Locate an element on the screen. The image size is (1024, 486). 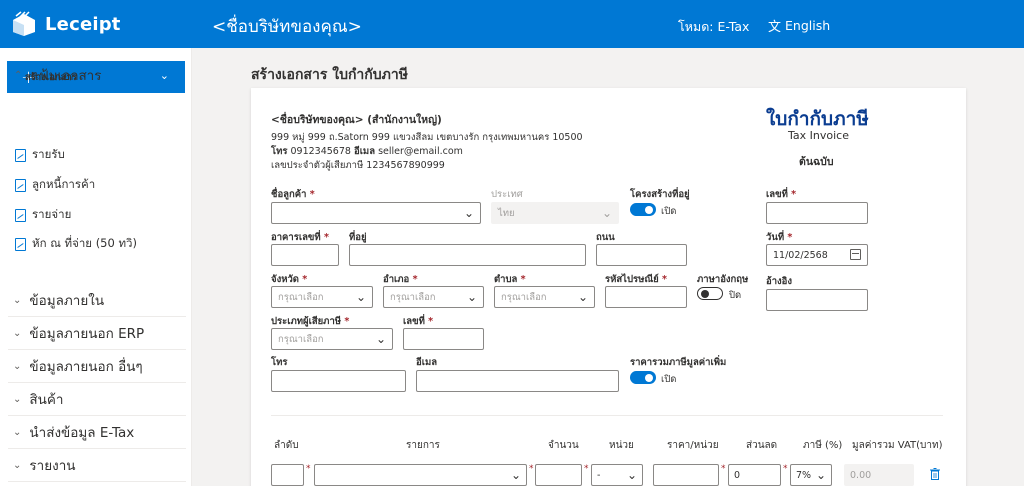
email-input is located at coordinates (517, 381).